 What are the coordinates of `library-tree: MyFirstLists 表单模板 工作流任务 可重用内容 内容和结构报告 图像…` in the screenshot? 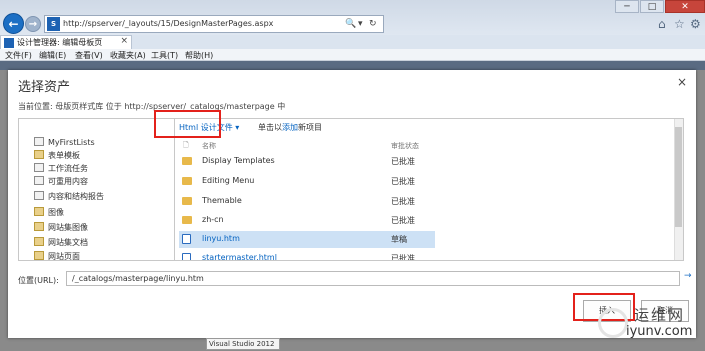 It's located at (96, 189).